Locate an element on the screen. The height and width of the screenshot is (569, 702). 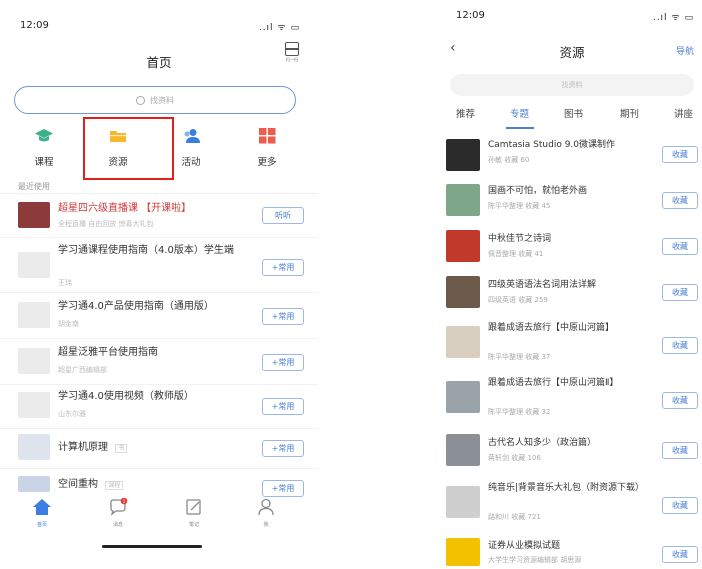
active-tab-underline is located at coordinates (520, 128).